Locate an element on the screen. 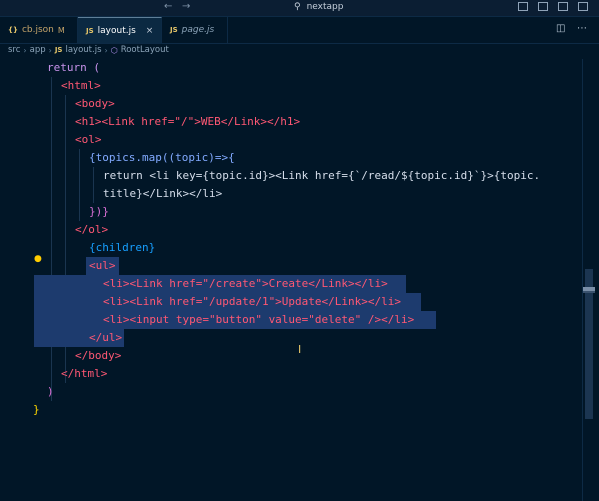 This screenshot has height=501, width=599. tab-label: page.js is located at coordinates (198, 30).